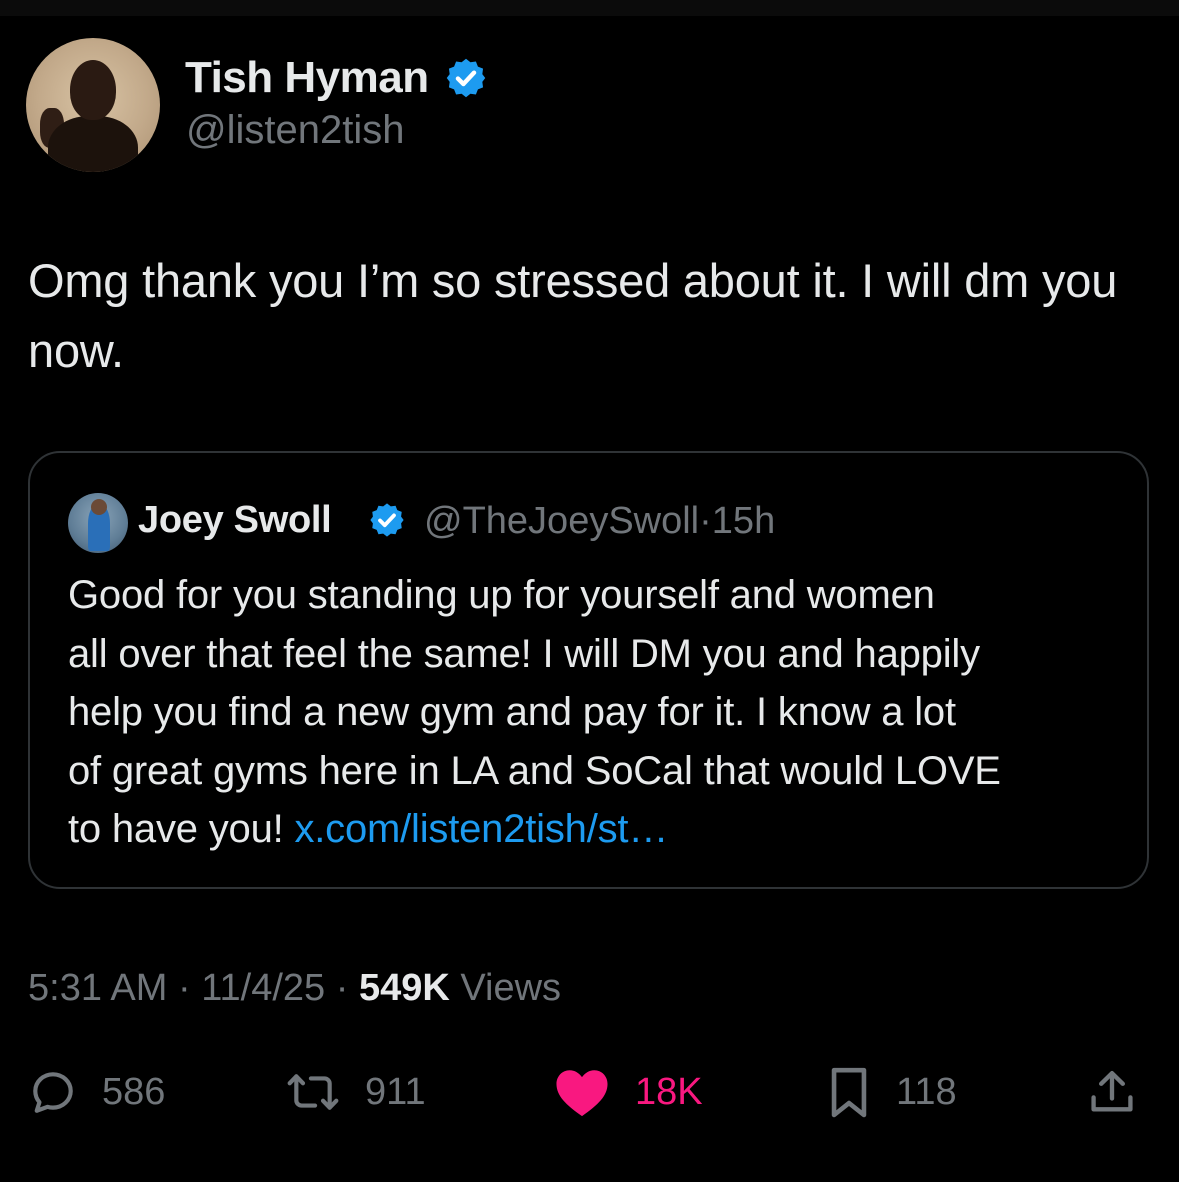 This screenshot has width=1179, height=1182. Describe the element at coordinates (53, 1092) in the screenshot. I see `reply-bubble-icon` at that location.